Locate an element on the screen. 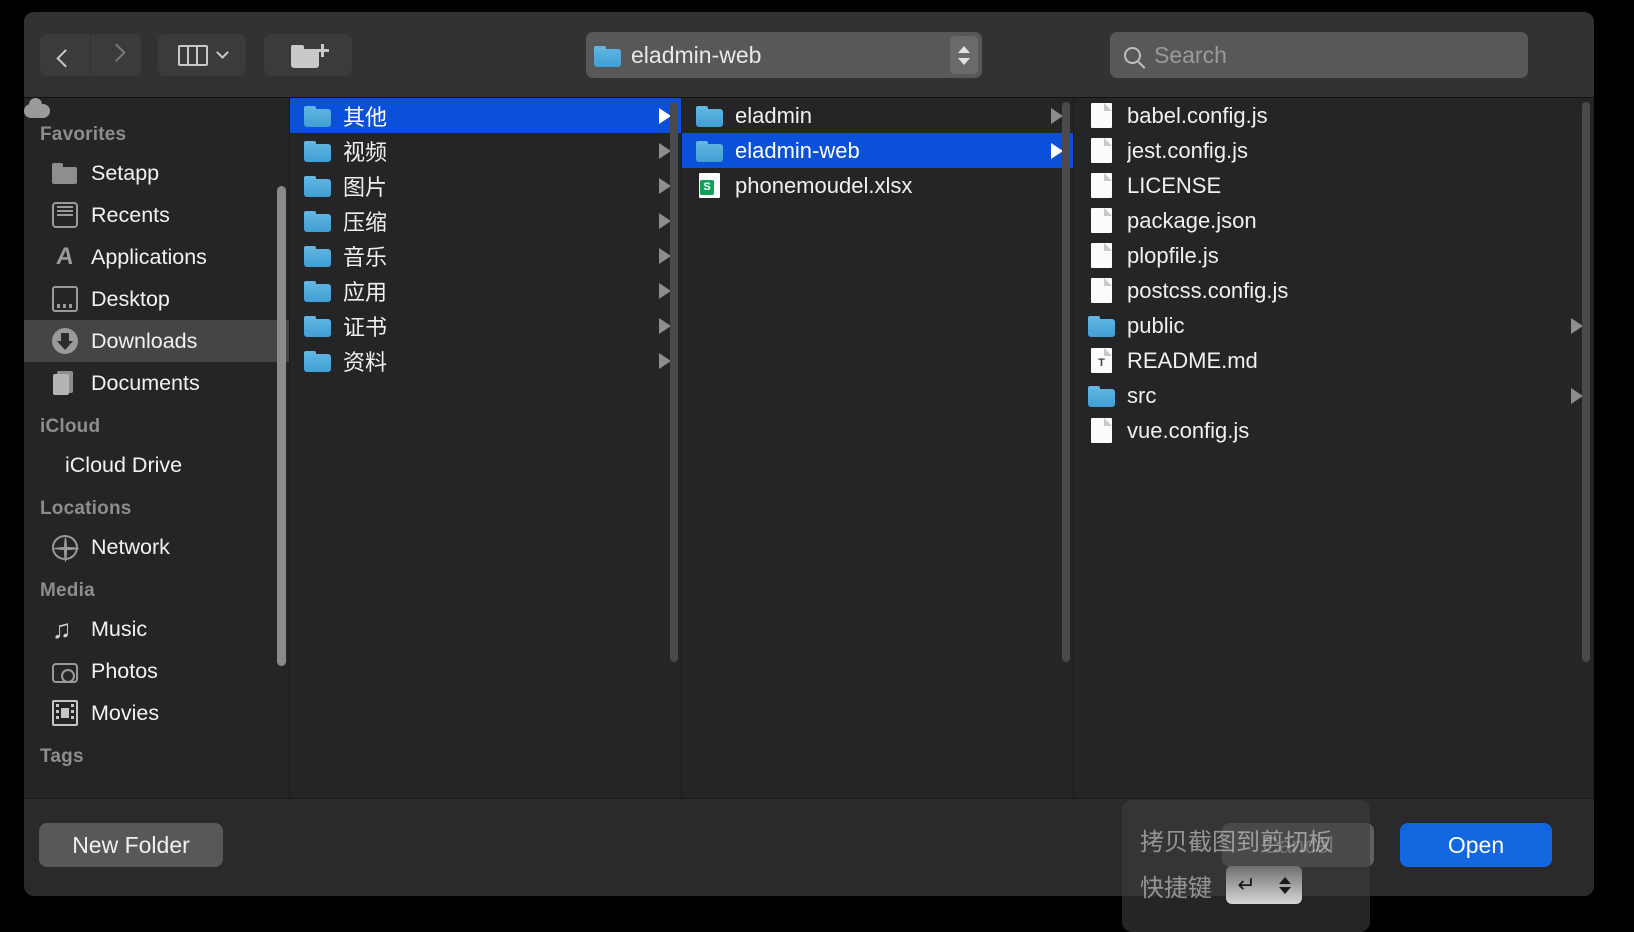  chevron-right-icon is located at coordinates (116, 52).